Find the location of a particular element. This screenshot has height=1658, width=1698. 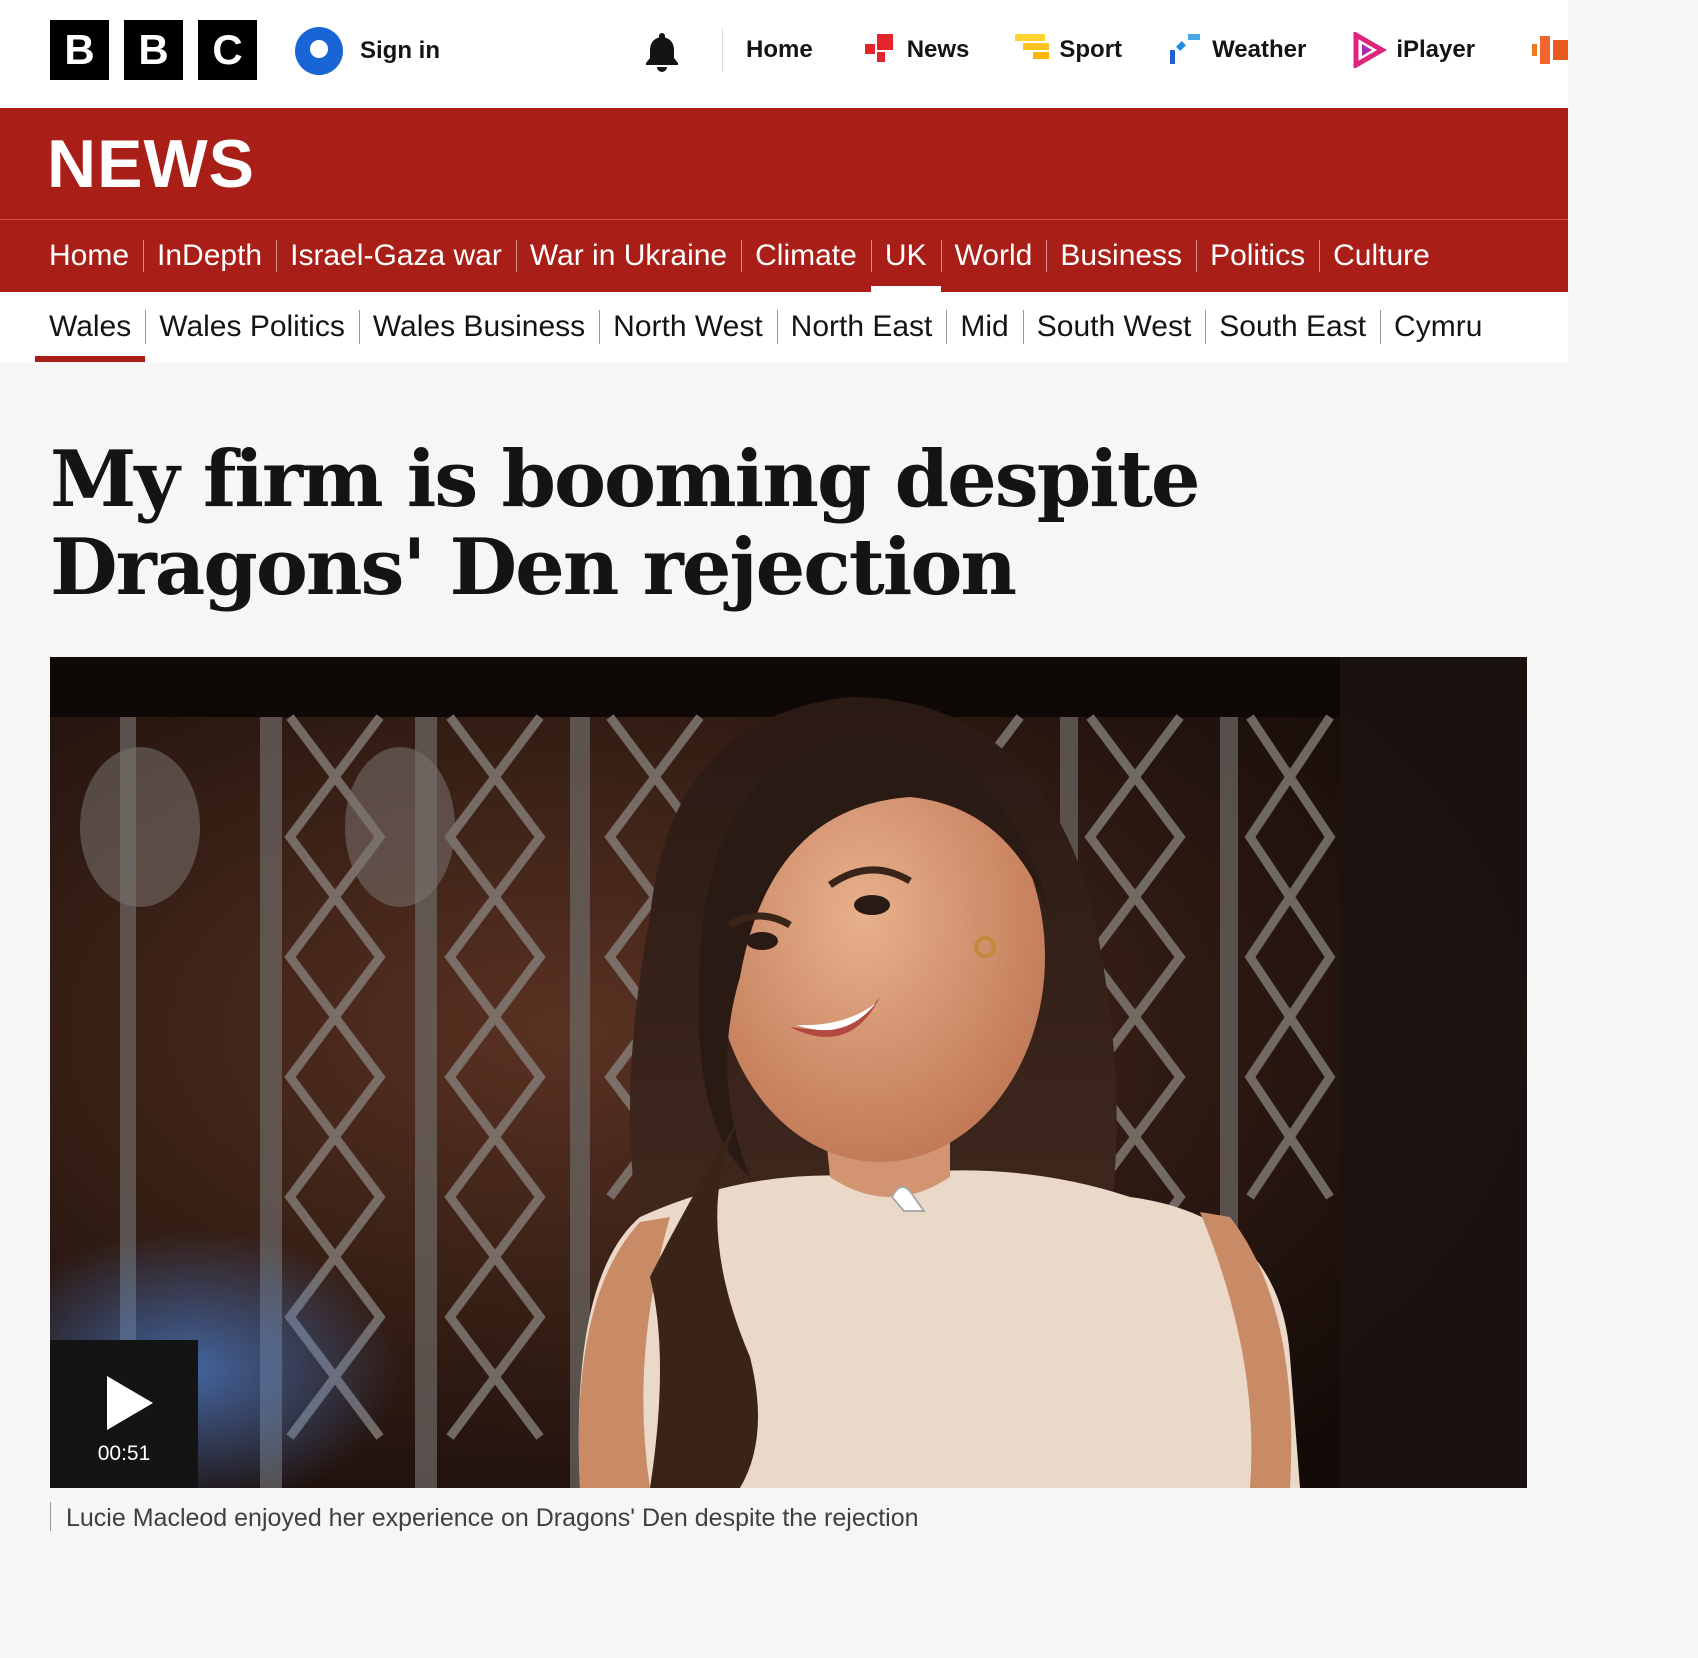

topnav-iplayer: iPlayer is located at coordinates (1413, 50).